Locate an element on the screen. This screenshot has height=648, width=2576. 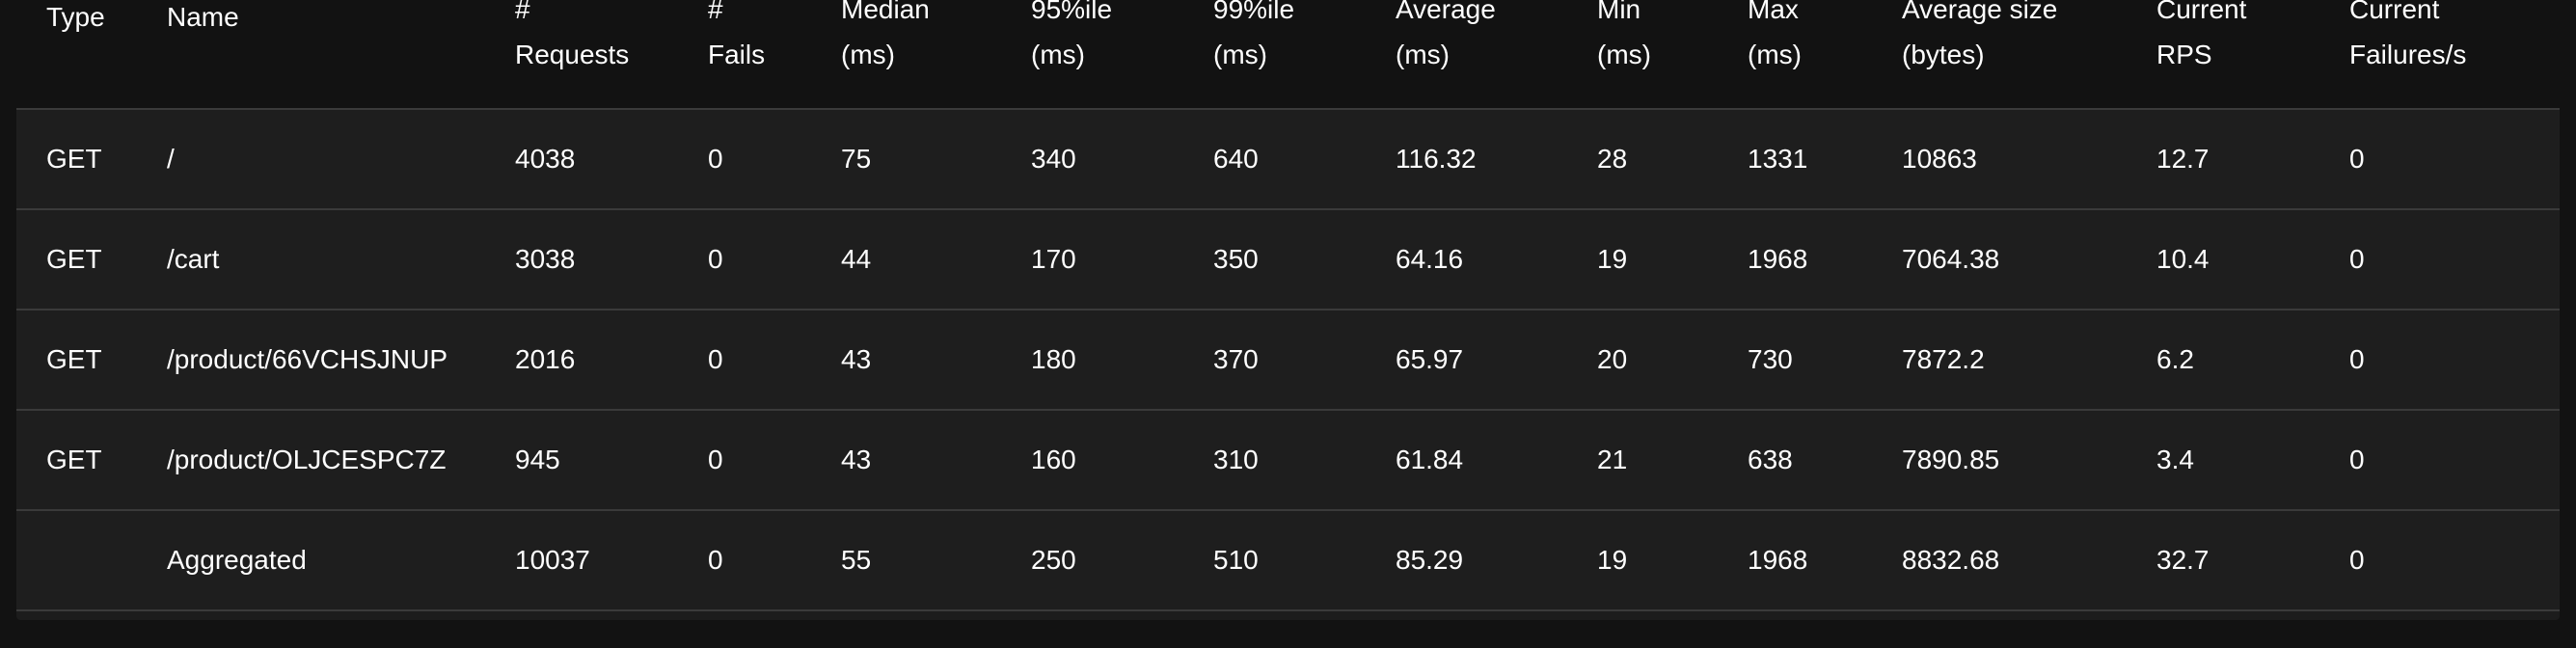
cell-name: / is located at coordinates (341, 159).